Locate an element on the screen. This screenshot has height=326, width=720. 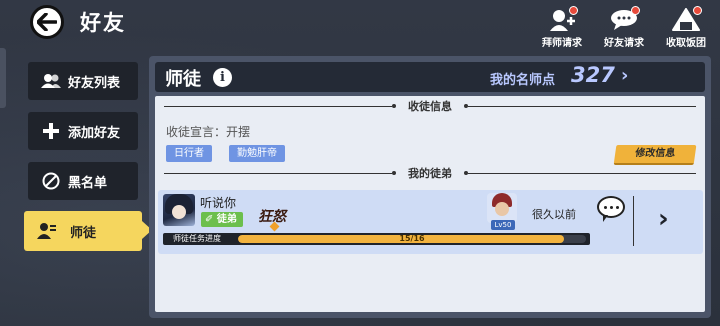
disciples-section-title: 我的徒弟 is located at coordinates (430, 173).